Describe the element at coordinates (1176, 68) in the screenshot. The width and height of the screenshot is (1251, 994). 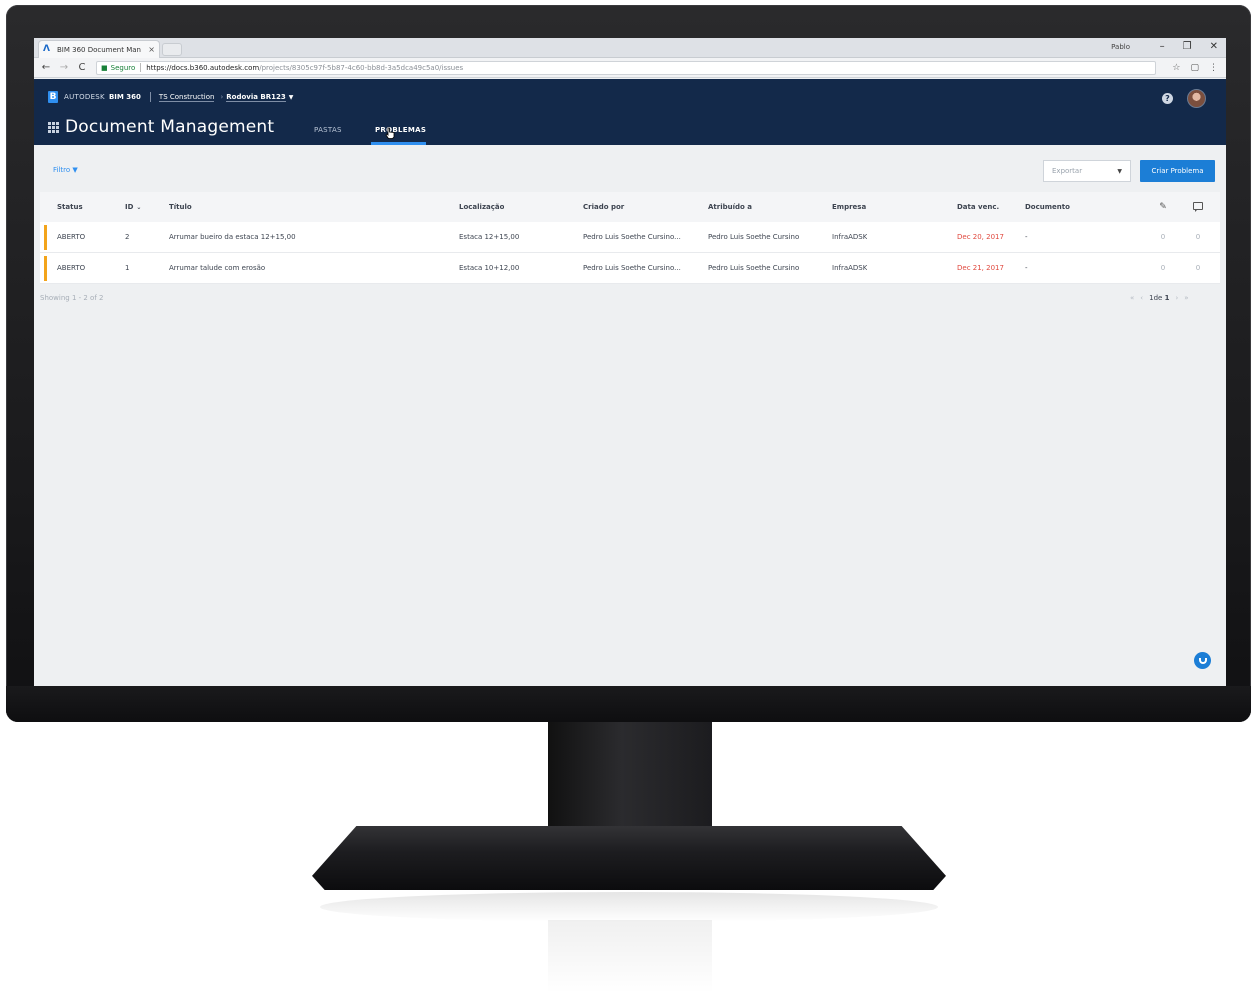
I see `bookmark-star-icon: ☆` at that location.